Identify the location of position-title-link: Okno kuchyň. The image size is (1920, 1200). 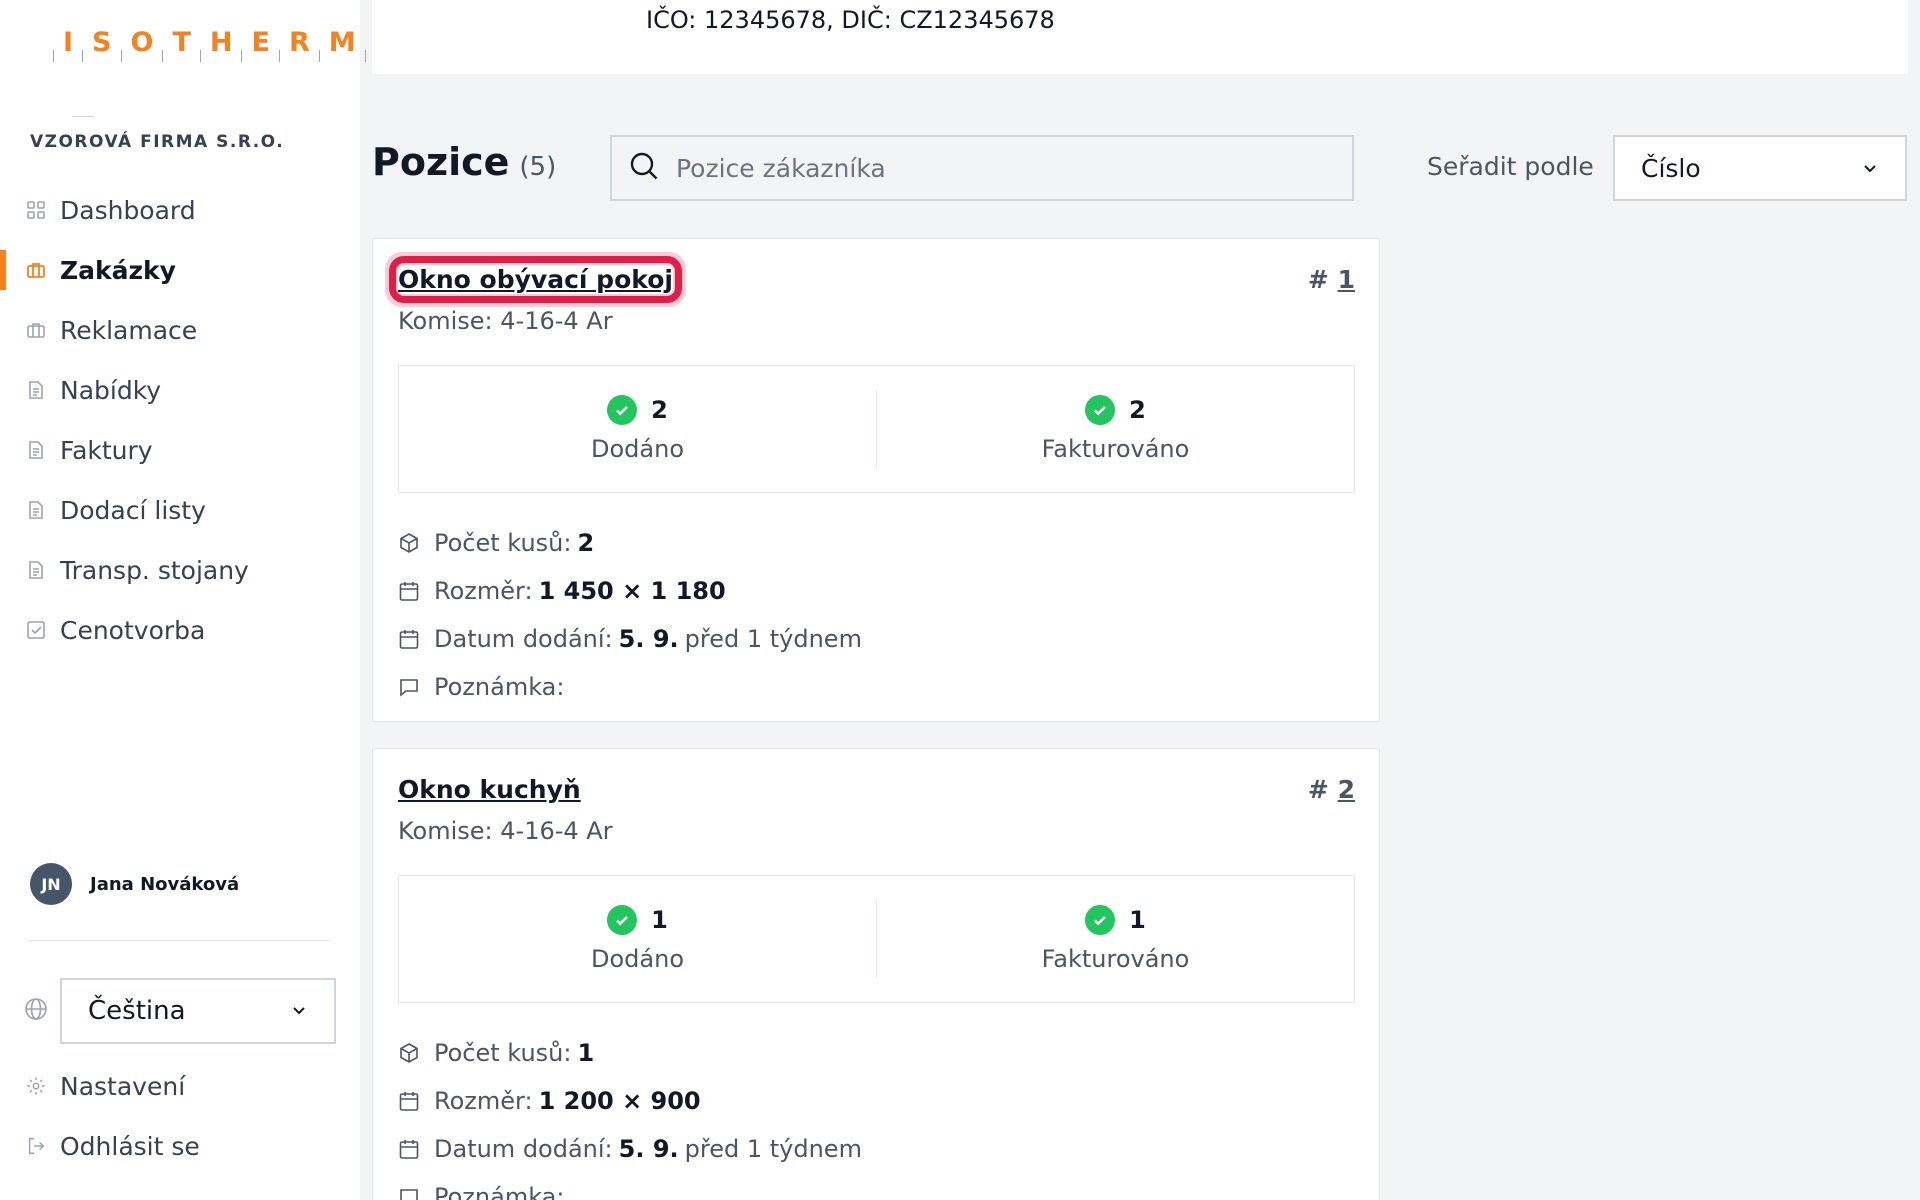
(489, 789).